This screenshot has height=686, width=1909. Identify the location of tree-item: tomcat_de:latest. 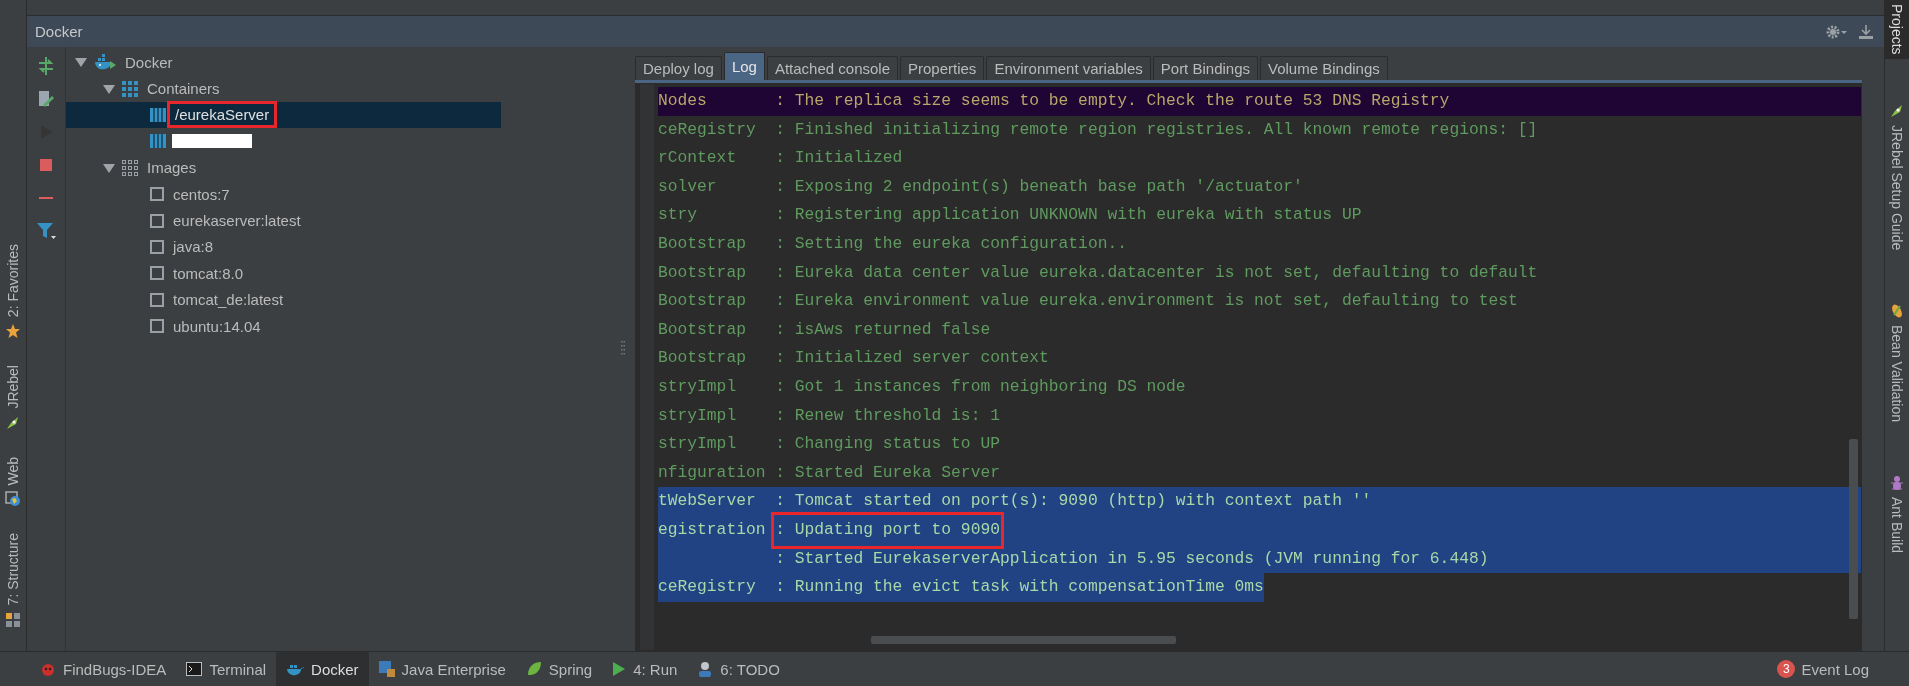
(338, 299).